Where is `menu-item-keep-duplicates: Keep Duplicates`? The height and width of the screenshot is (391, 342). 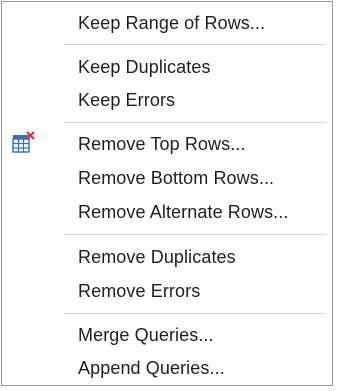
menu-item-keep-duplicates: Keep Duplicates is located at coordinates (167, 68).